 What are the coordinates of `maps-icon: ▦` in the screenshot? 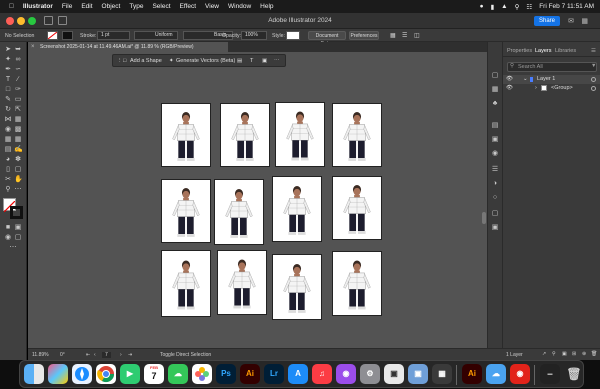 It's located at (442, 374).